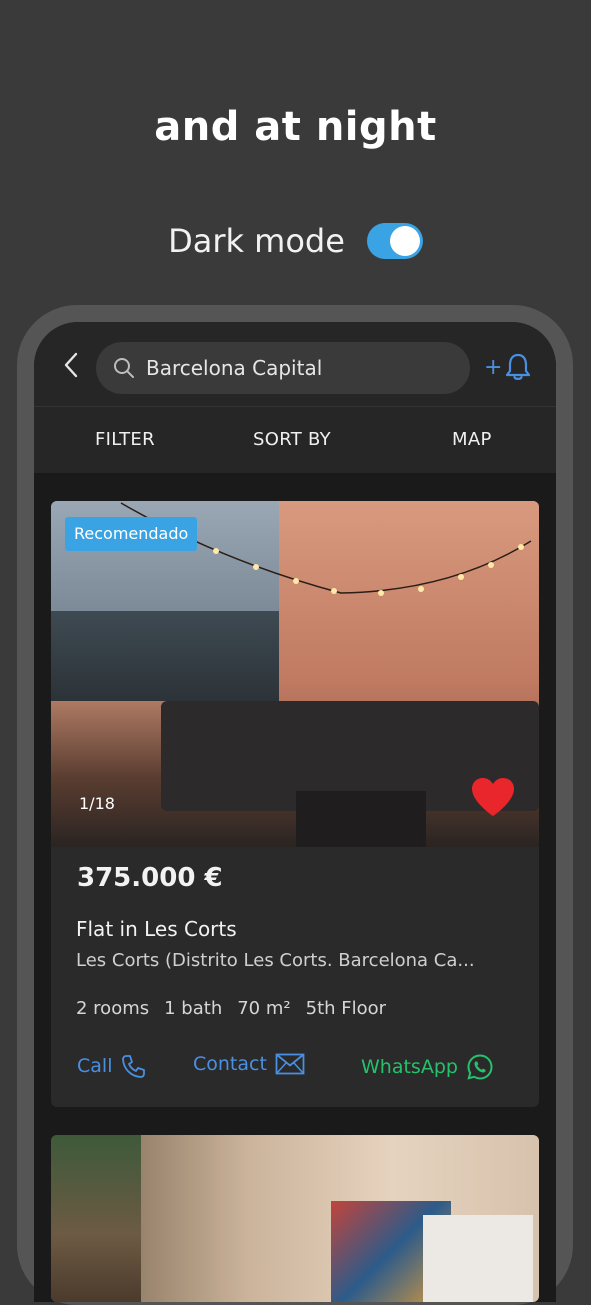  What do you see at coordinates (256, 241) in the screenshot?
I see `dark-mode-label: Dark mode` at bounding box center [256, 241].